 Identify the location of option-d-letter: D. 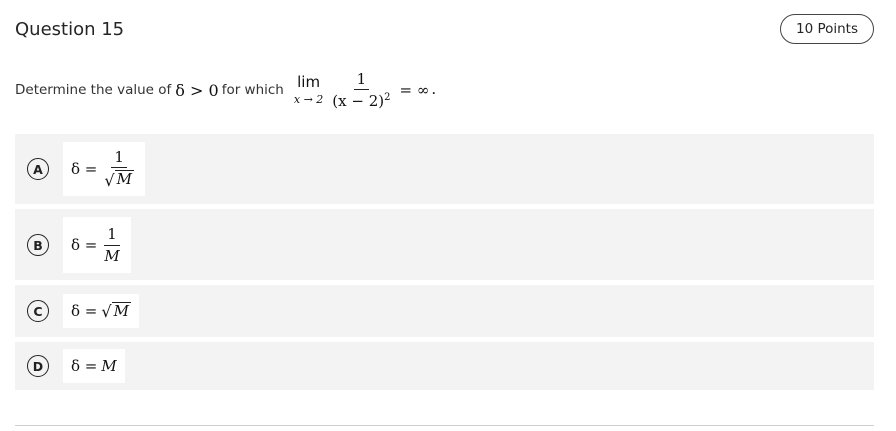
(38, 366).